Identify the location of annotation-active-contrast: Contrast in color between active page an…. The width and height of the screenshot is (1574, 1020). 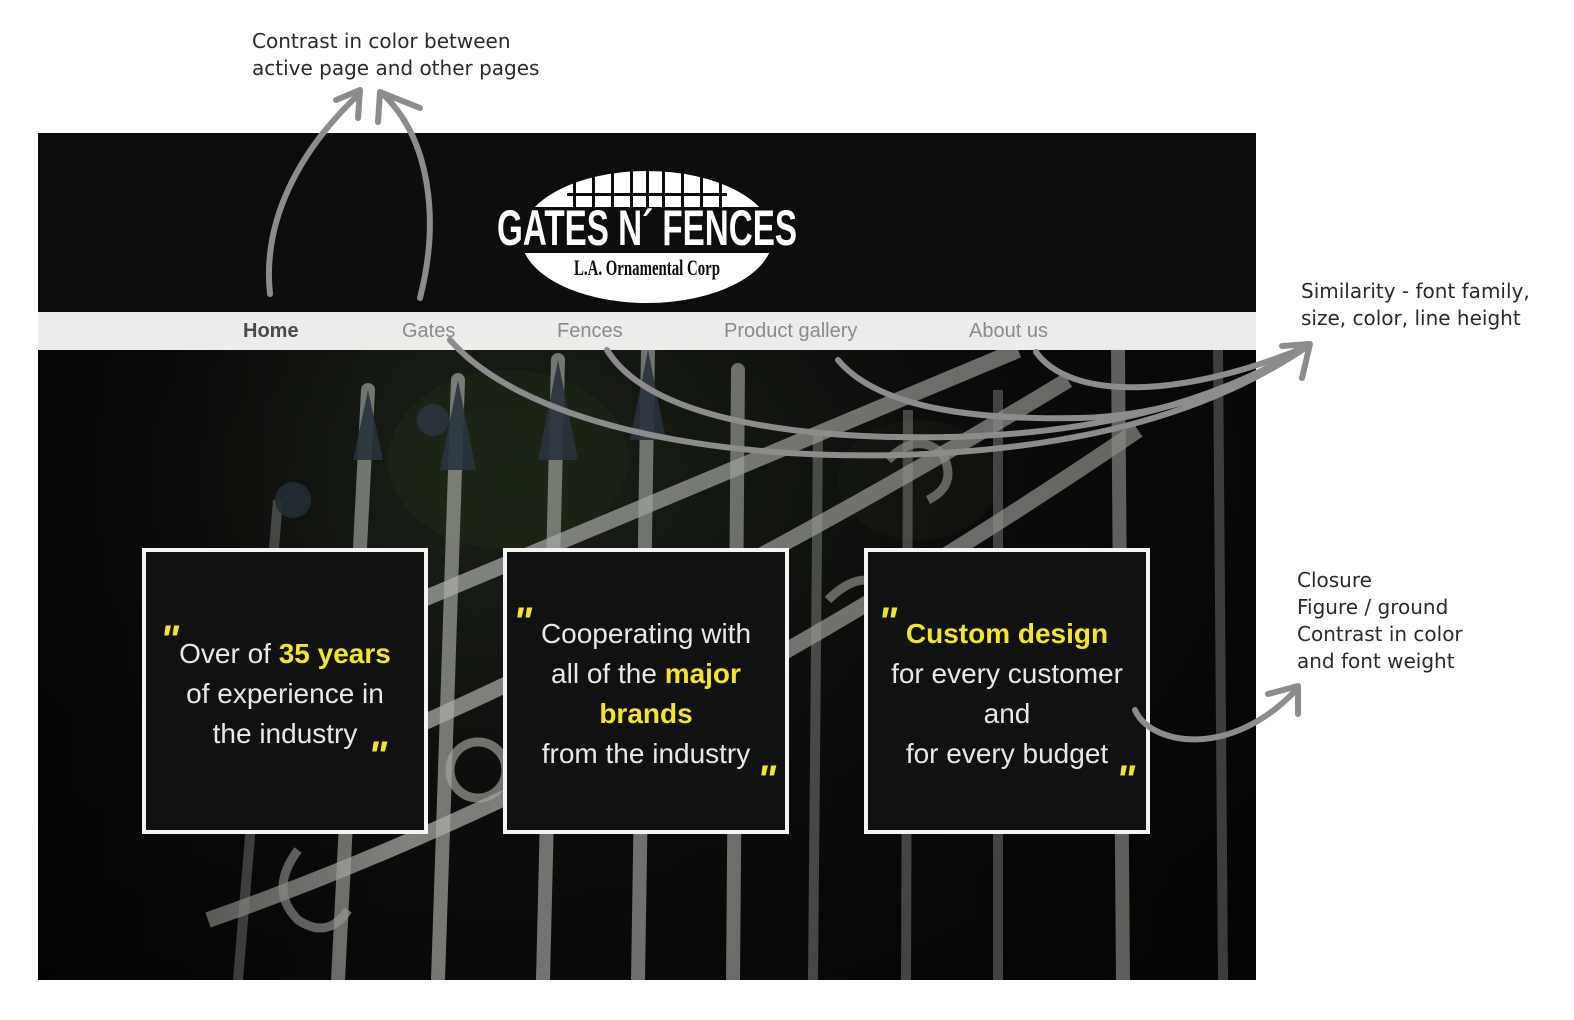
(395, 55).